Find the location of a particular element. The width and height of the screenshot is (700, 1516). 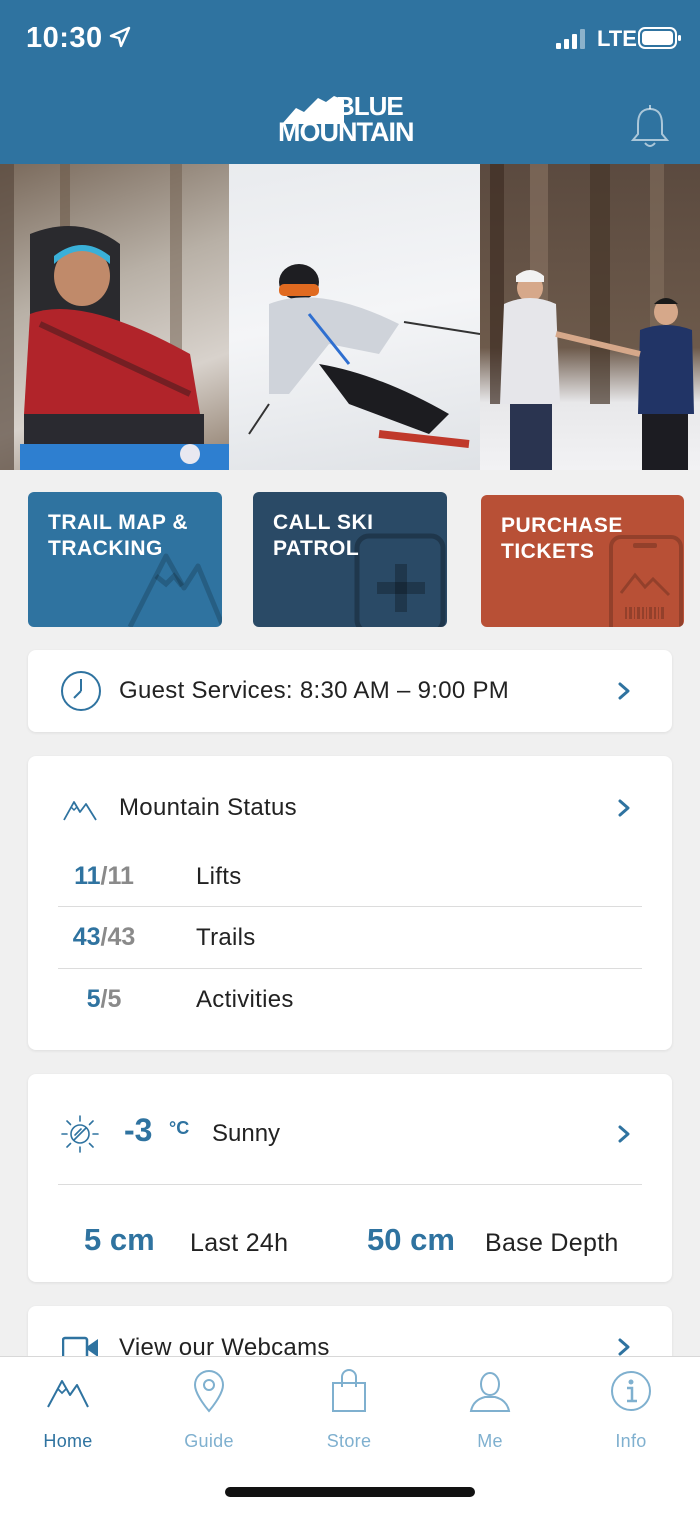

lifts-label: Lifts is located at coordinates (219, 876).